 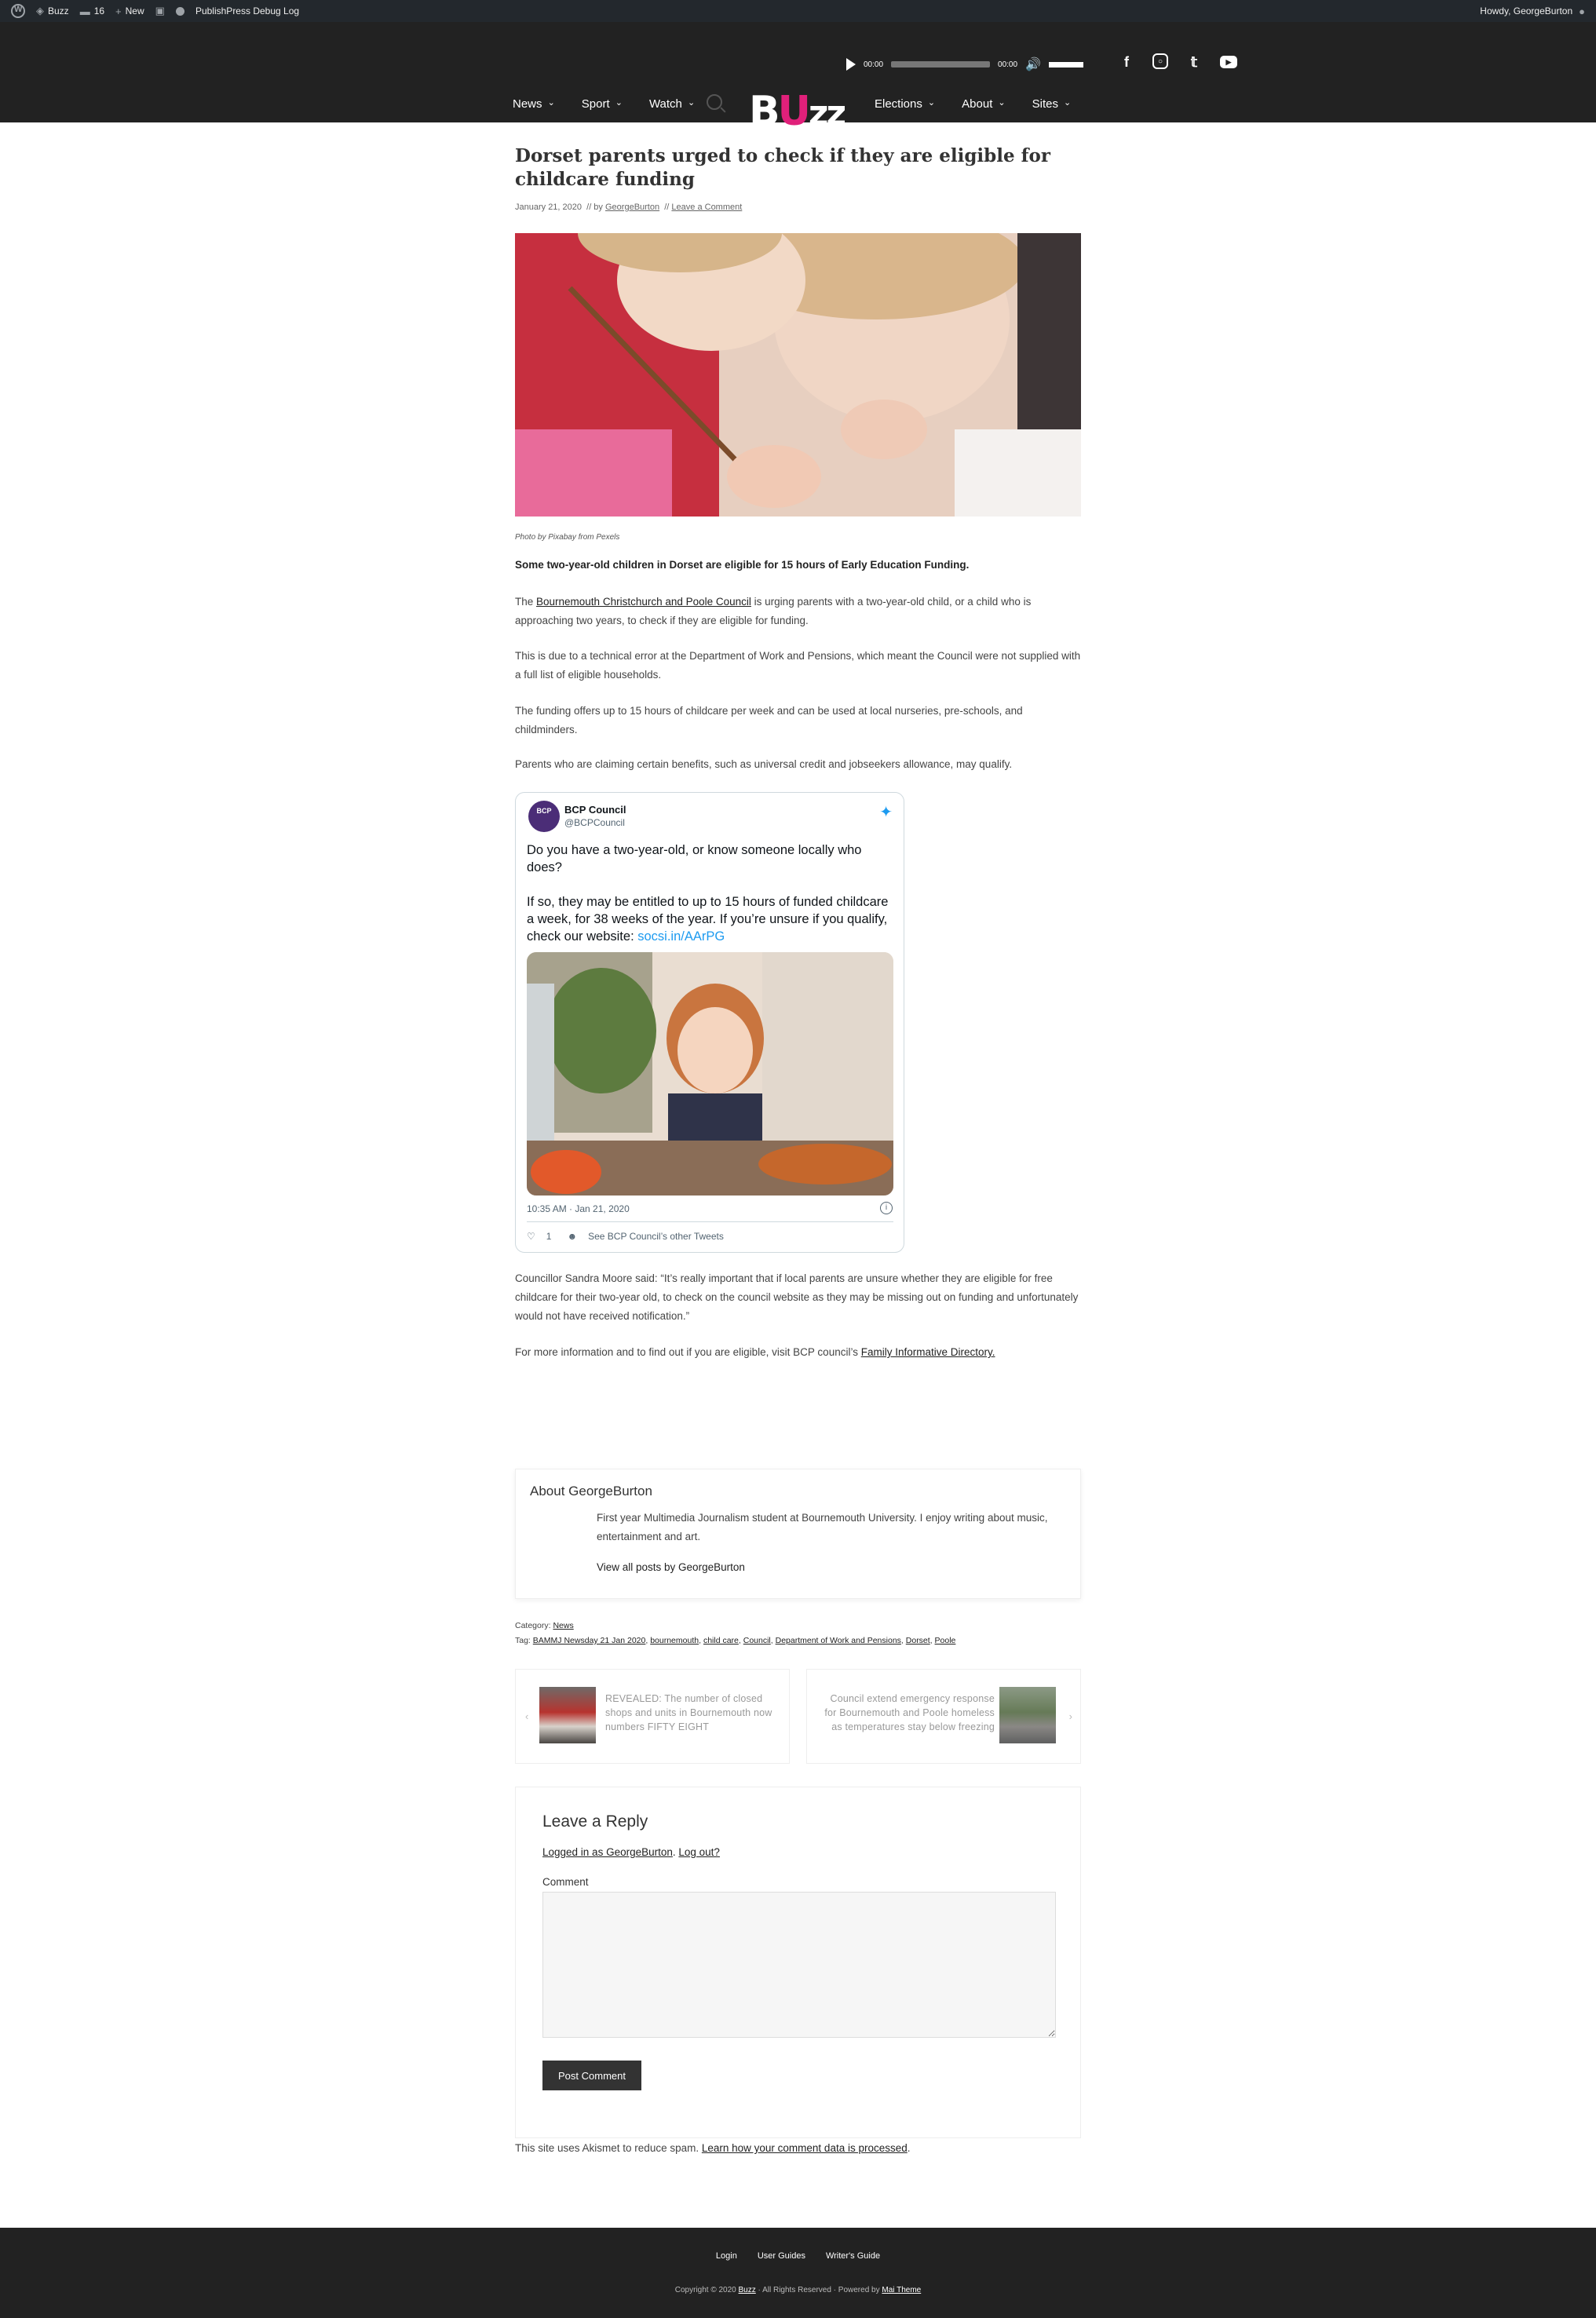 What do you see at coordinates (84, 11) in the screenshot?
I see `comment-bubble-icon: ▬` at bounding box center [84, 11].